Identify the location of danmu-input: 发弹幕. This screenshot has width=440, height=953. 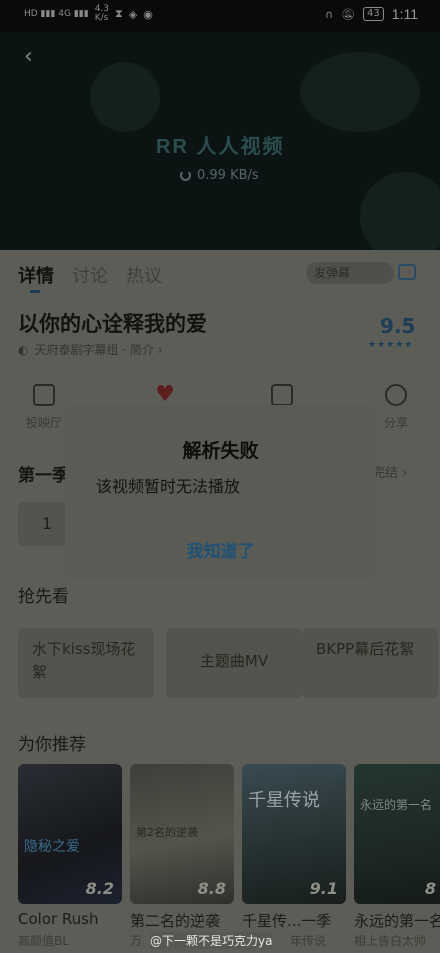
(350, 273).